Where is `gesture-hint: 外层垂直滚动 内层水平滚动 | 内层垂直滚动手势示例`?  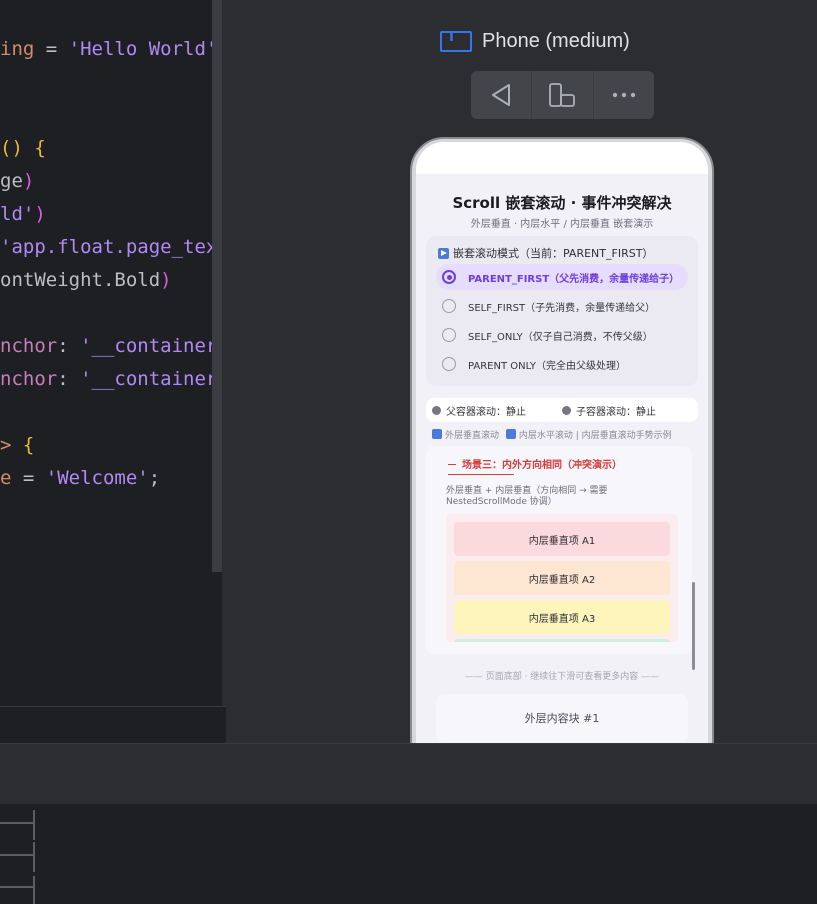
gesture-hint: 外层垂直滚动 内层水平滚动 | 内层垂直滚动手势示例 is located at coordinates (552, 434).